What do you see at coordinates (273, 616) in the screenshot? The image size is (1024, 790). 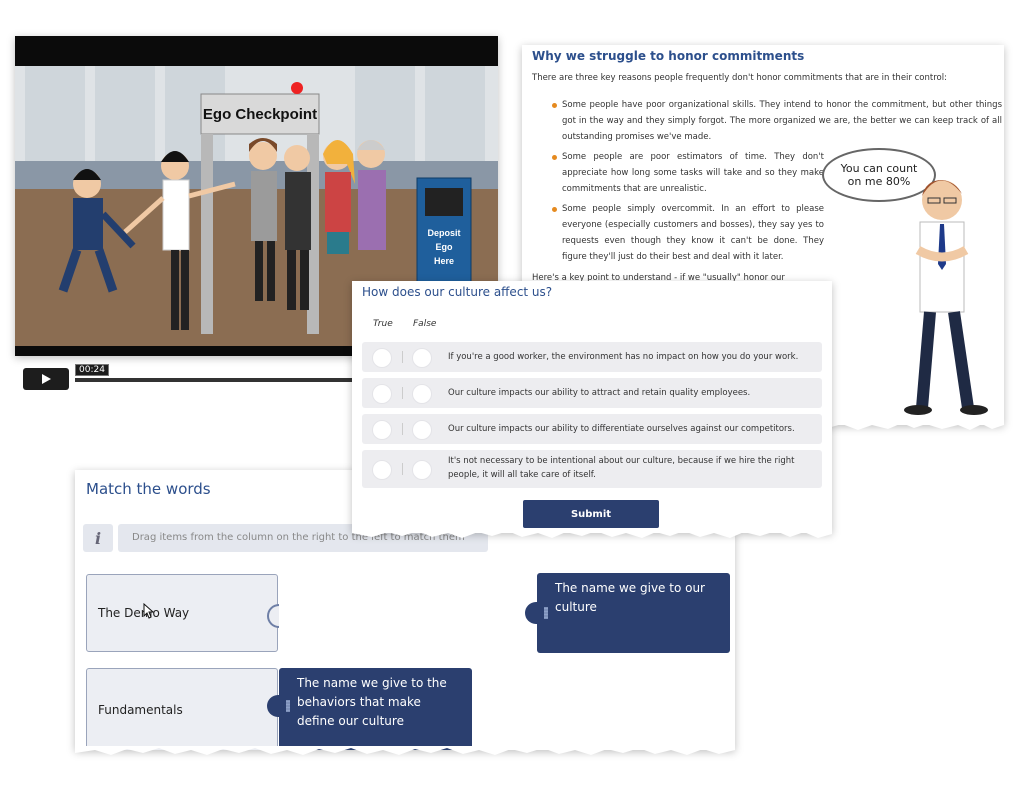 I see `drop-connector-icon` at bounding box center [273, 616].